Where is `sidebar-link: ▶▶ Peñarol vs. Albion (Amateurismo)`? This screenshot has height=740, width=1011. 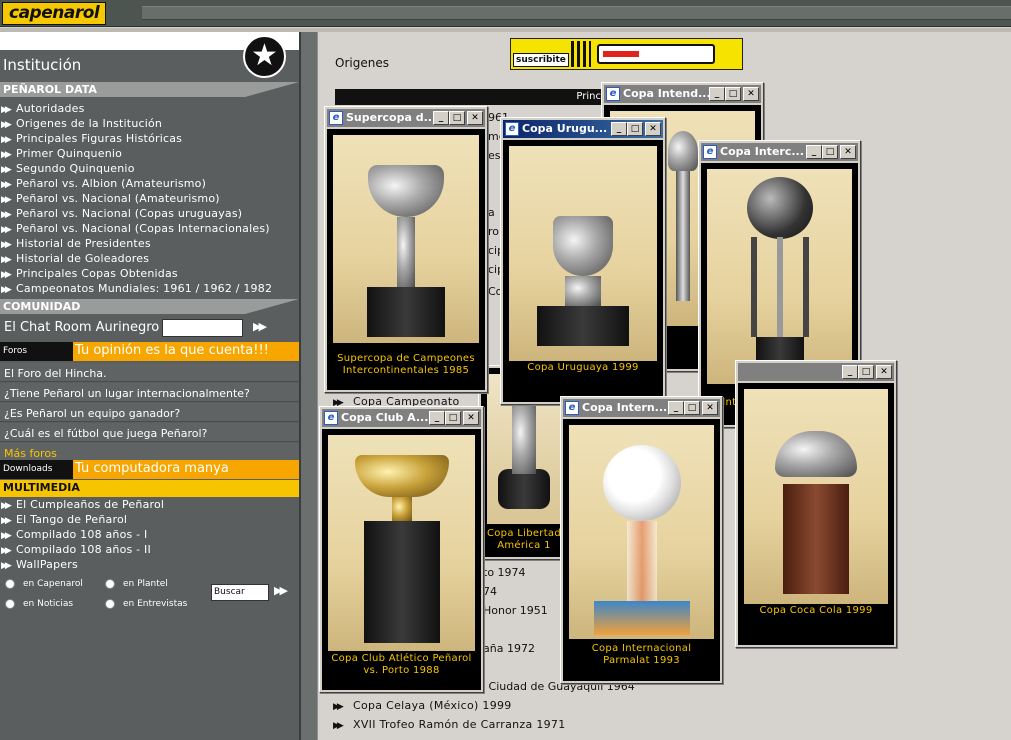
sidebar-link: ▶▶ Peñarol vs. Albion (Amateurismo) is located at coordinates (149, 184).